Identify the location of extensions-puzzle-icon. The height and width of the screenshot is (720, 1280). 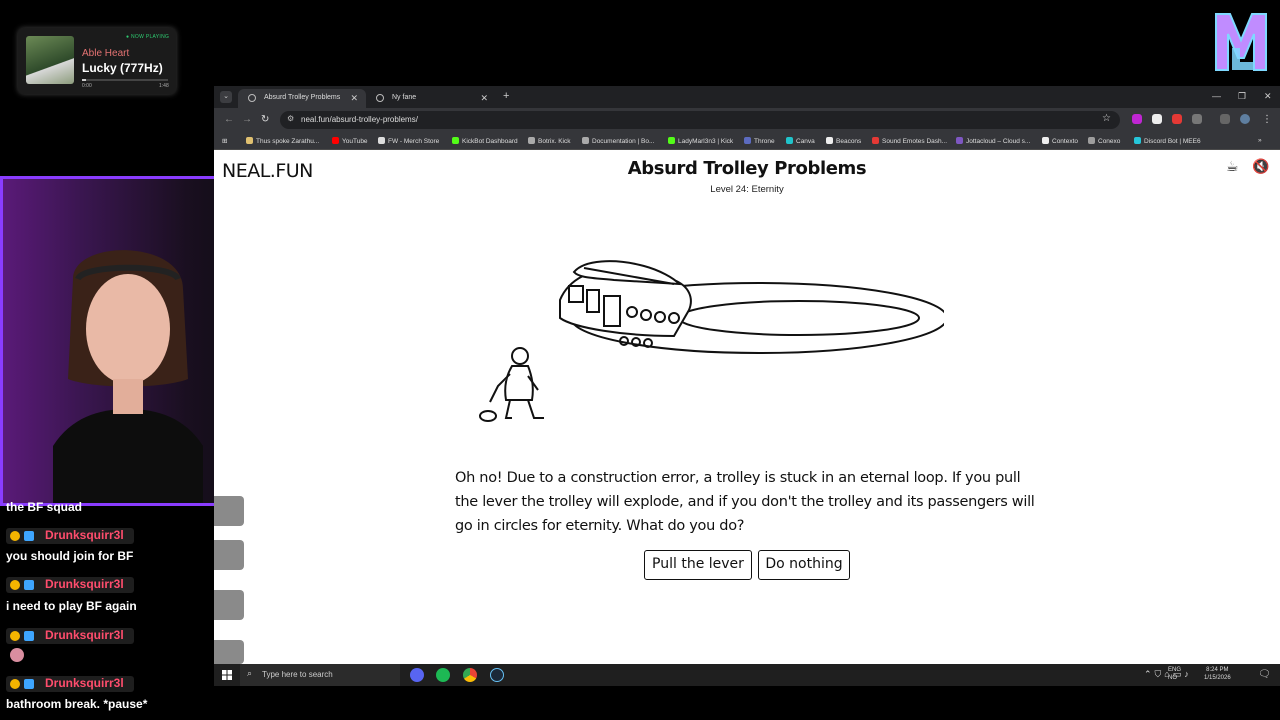
(1197, 119).